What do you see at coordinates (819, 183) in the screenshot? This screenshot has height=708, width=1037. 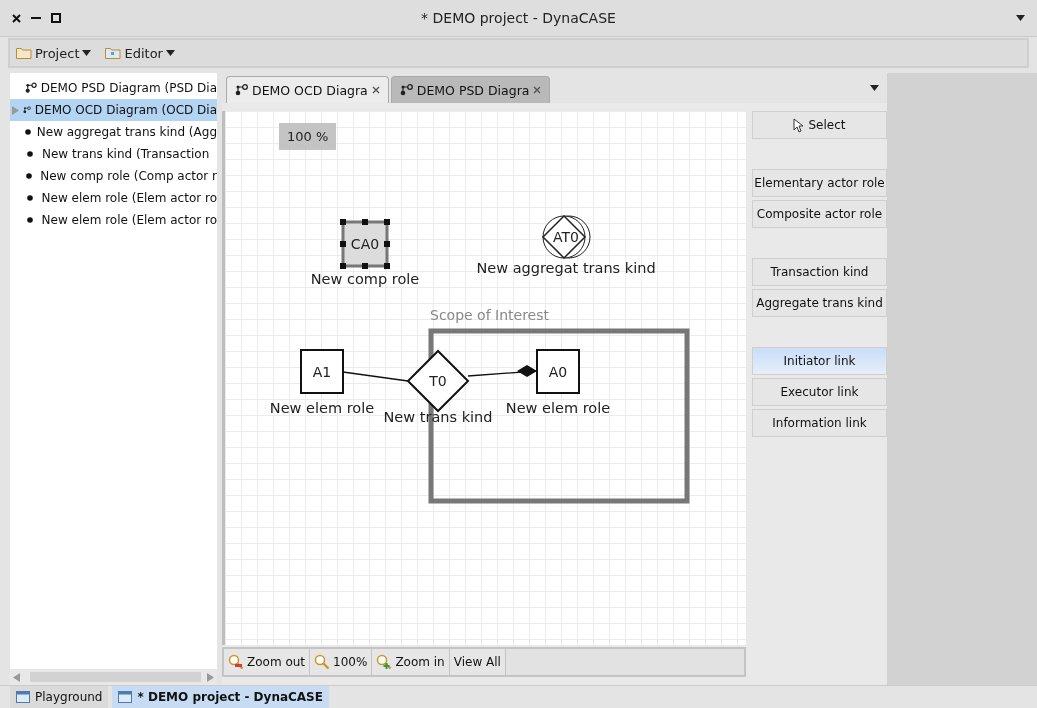 I see `palette-button: Elementary actor role` at bounding box center [819, 183].